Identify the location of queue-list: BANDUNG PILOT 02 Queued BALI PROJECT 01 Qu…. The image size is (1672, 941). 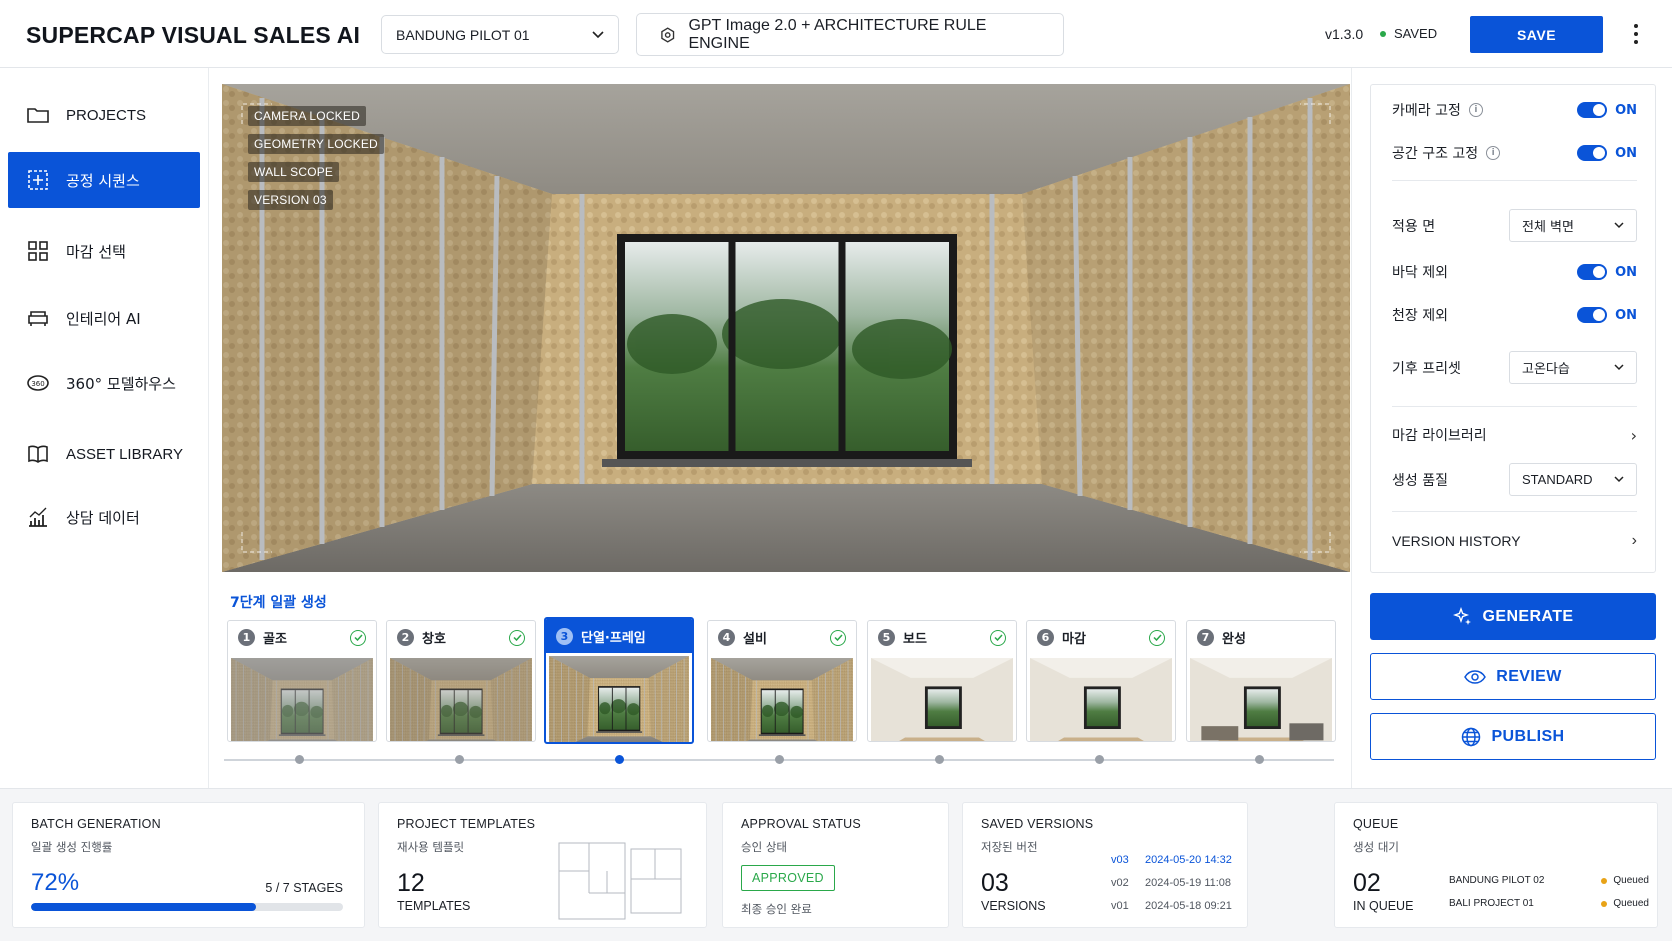
(1549, 892).